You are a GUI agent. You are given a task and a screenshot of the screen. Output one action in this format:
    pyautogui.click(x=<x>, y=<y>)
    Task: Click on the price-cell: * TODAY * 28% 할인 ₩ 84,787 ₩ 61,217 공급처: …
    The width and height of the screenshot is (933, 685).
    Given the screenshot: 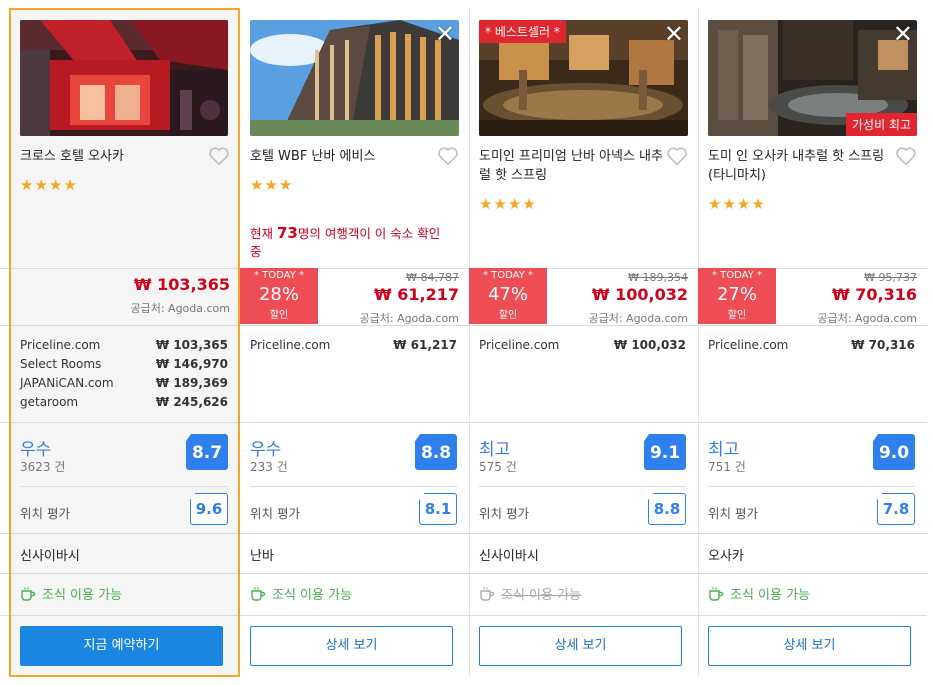 What is the action you would take?
    pyautogui.click(x=354, y=296)
    